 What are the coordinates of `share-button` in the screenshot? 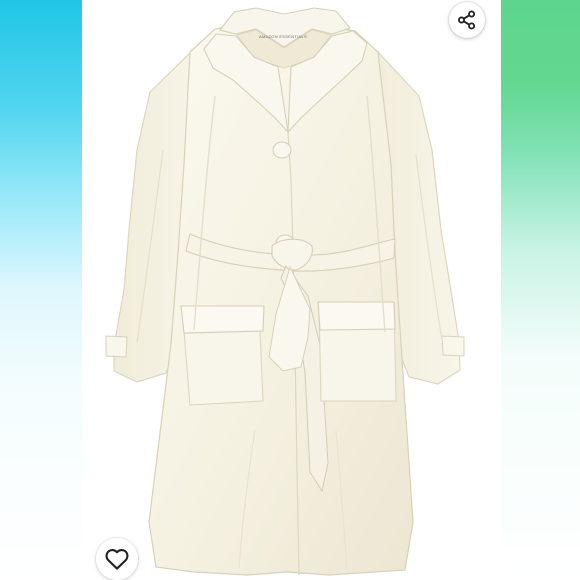 It's located at (467, 20).